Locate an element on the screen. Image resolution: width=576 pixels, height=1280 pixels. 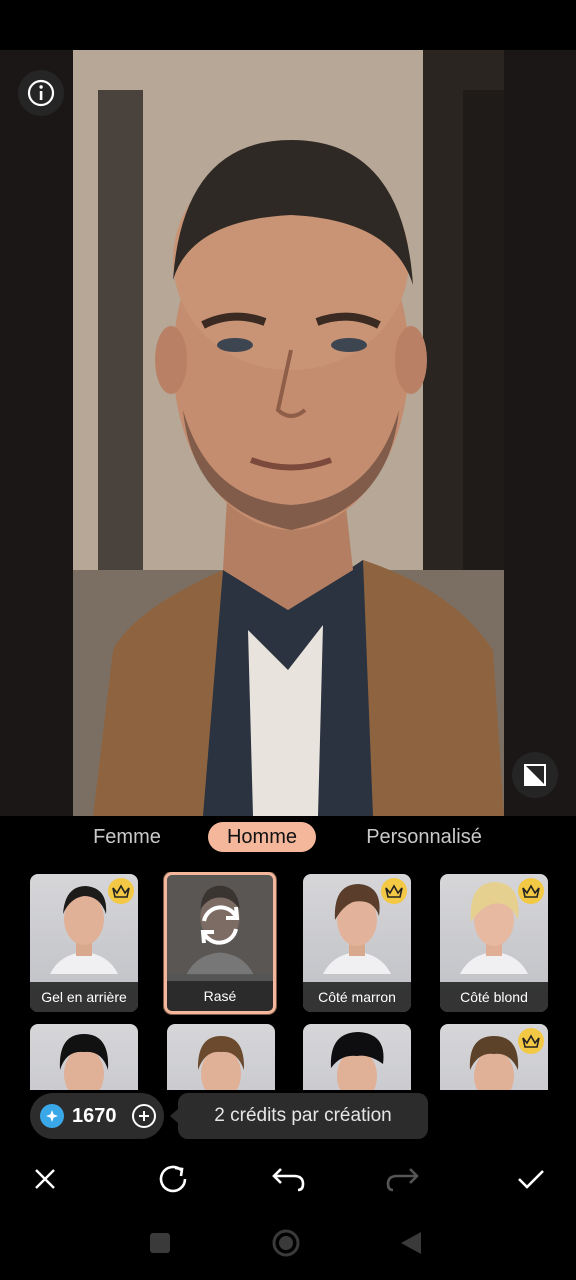
square-icon is located at coordinates (160, 1243).